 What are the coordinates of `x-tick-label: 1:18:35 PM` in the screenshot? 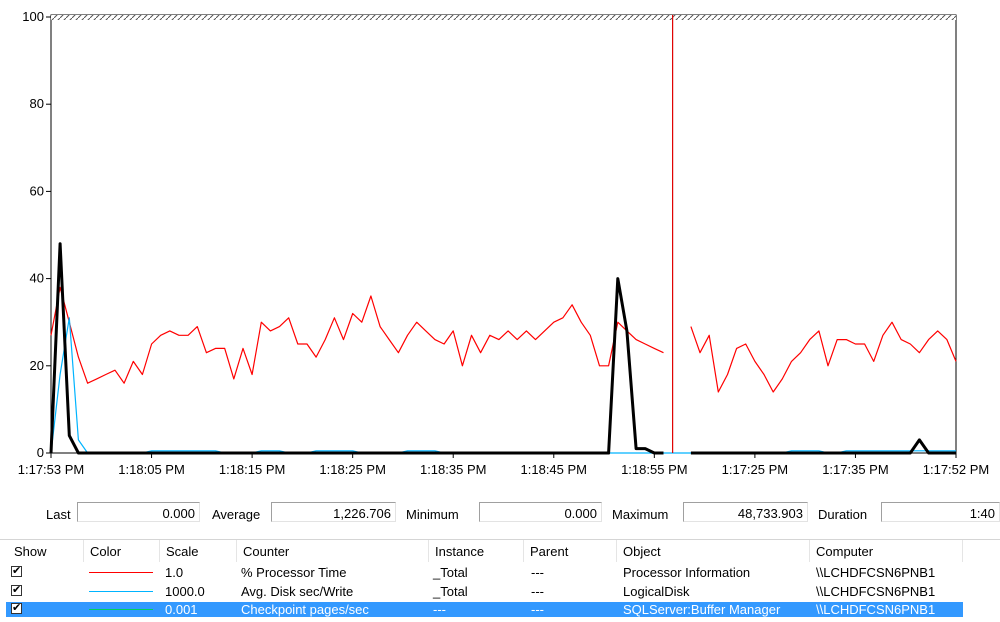 It's located at (453, 469).